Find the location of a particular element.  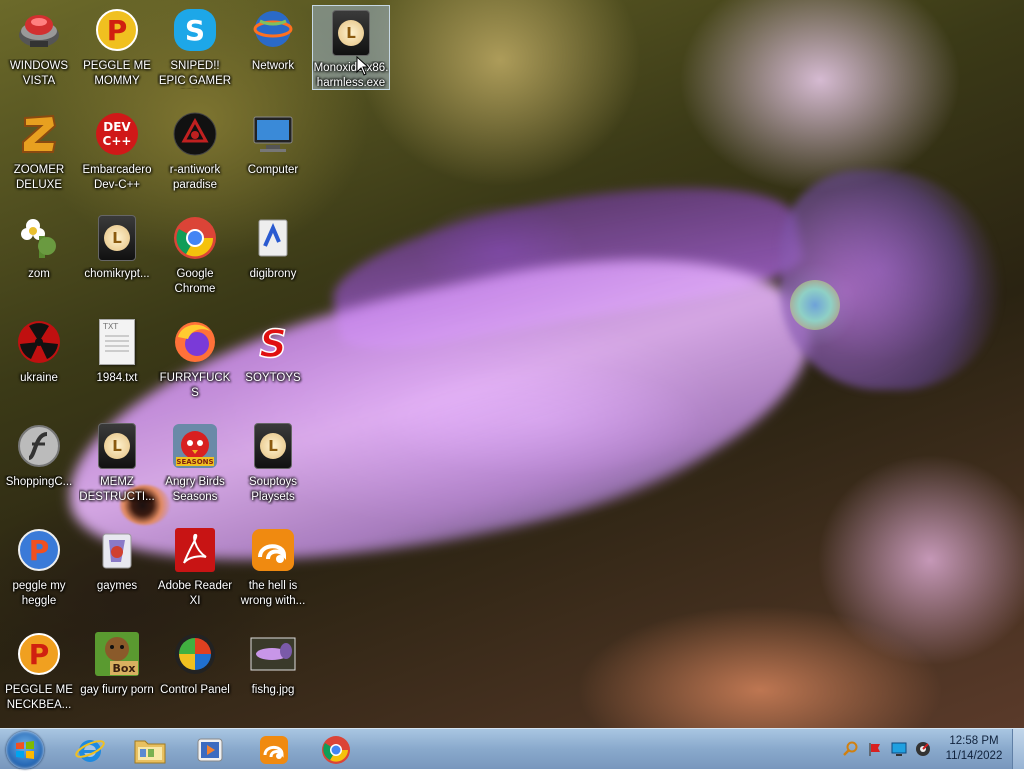

angry-birds-icon: SEASONS is located at coordinates (195, 446).